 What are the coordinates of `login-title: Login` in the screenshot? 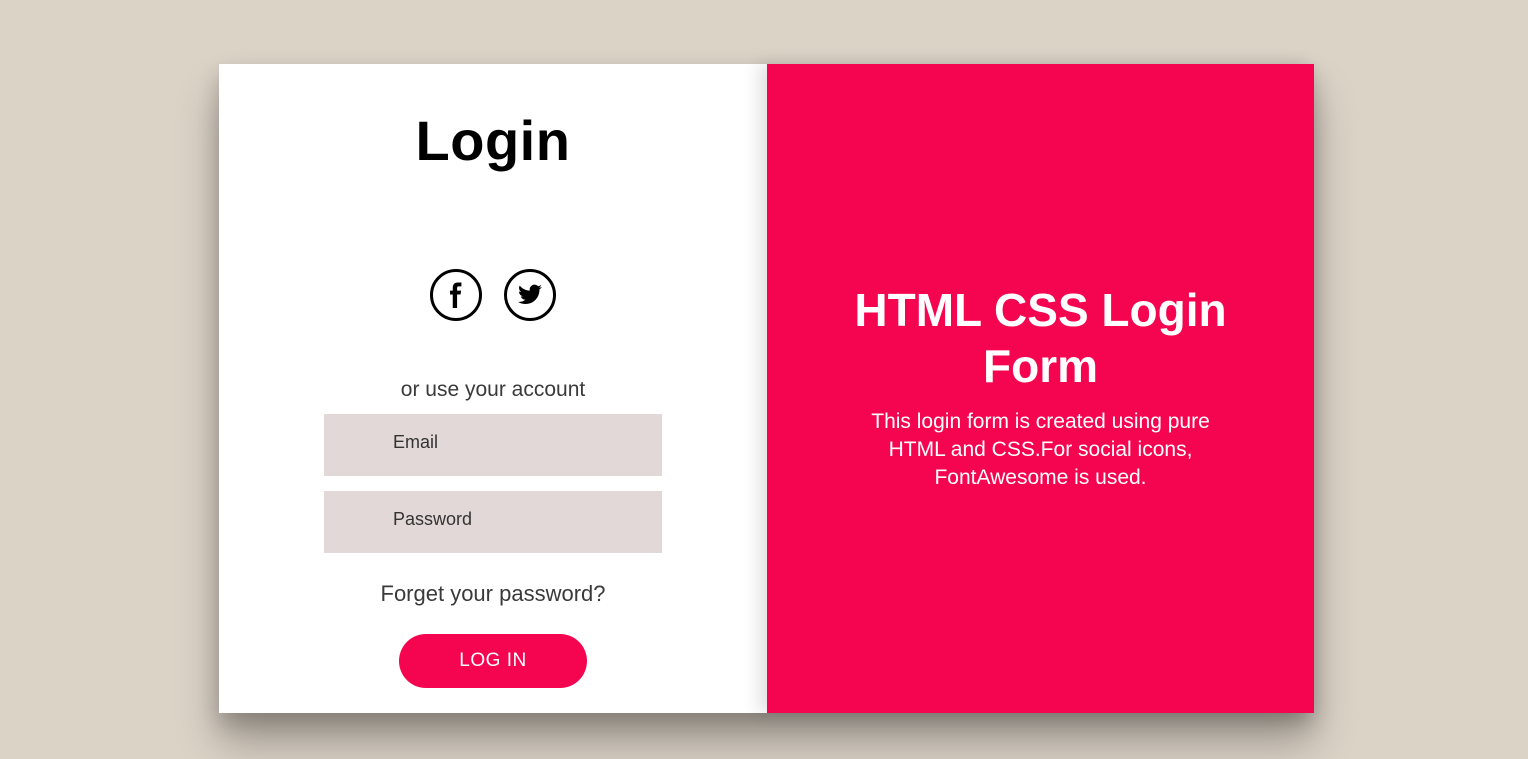 It's located at (493, 140).